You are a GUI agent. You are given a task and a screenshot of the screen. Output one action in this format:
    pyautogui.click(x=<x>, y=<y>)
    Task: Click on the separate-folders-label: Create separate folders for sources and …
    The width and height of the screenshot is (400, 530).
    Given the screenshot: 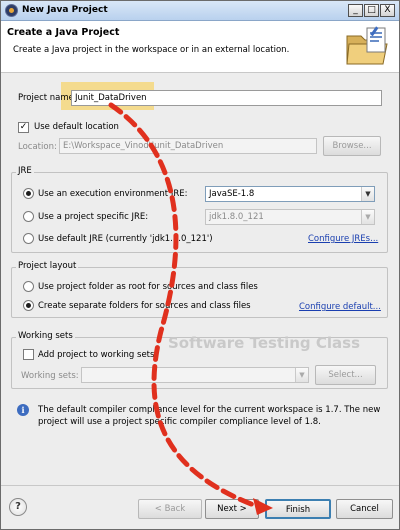 What is the action you would take?
    pyautogui.click(x=144, y=306)
    